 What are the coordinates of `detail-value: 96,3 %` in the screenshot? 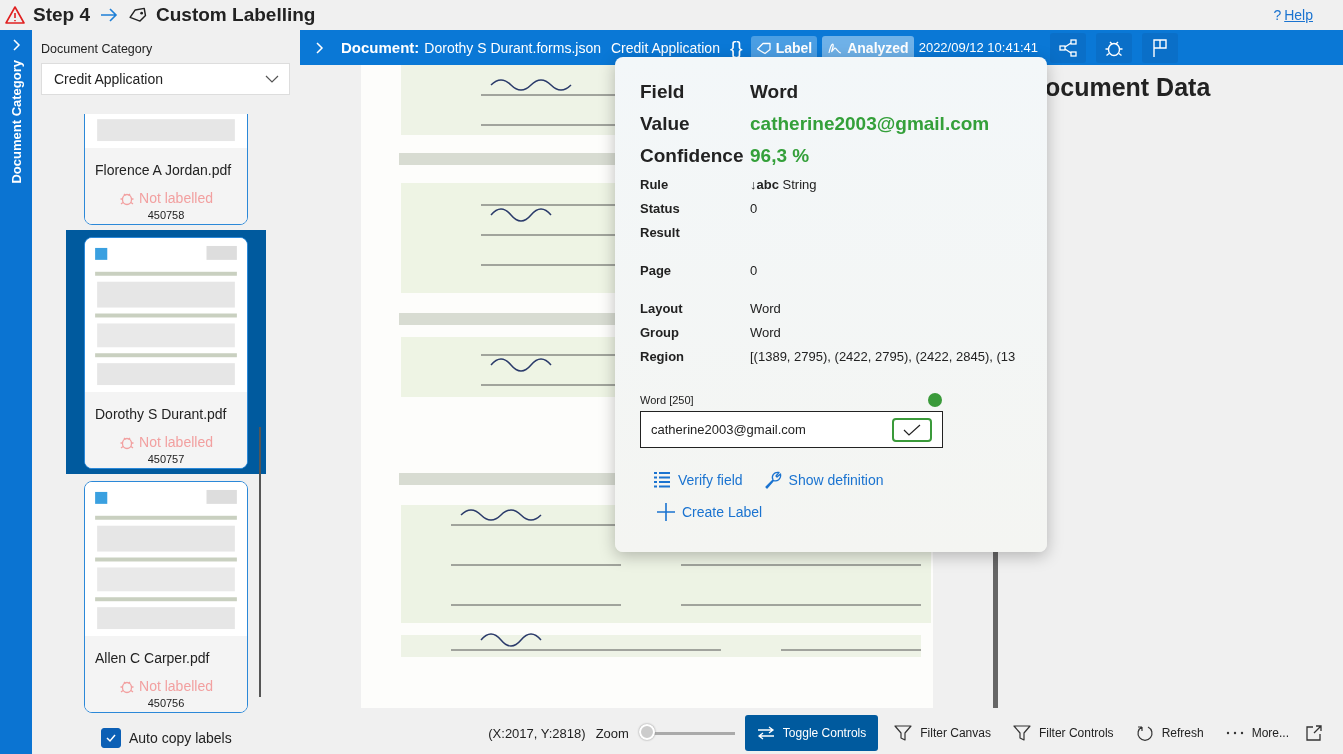 It's located at (780, 156).